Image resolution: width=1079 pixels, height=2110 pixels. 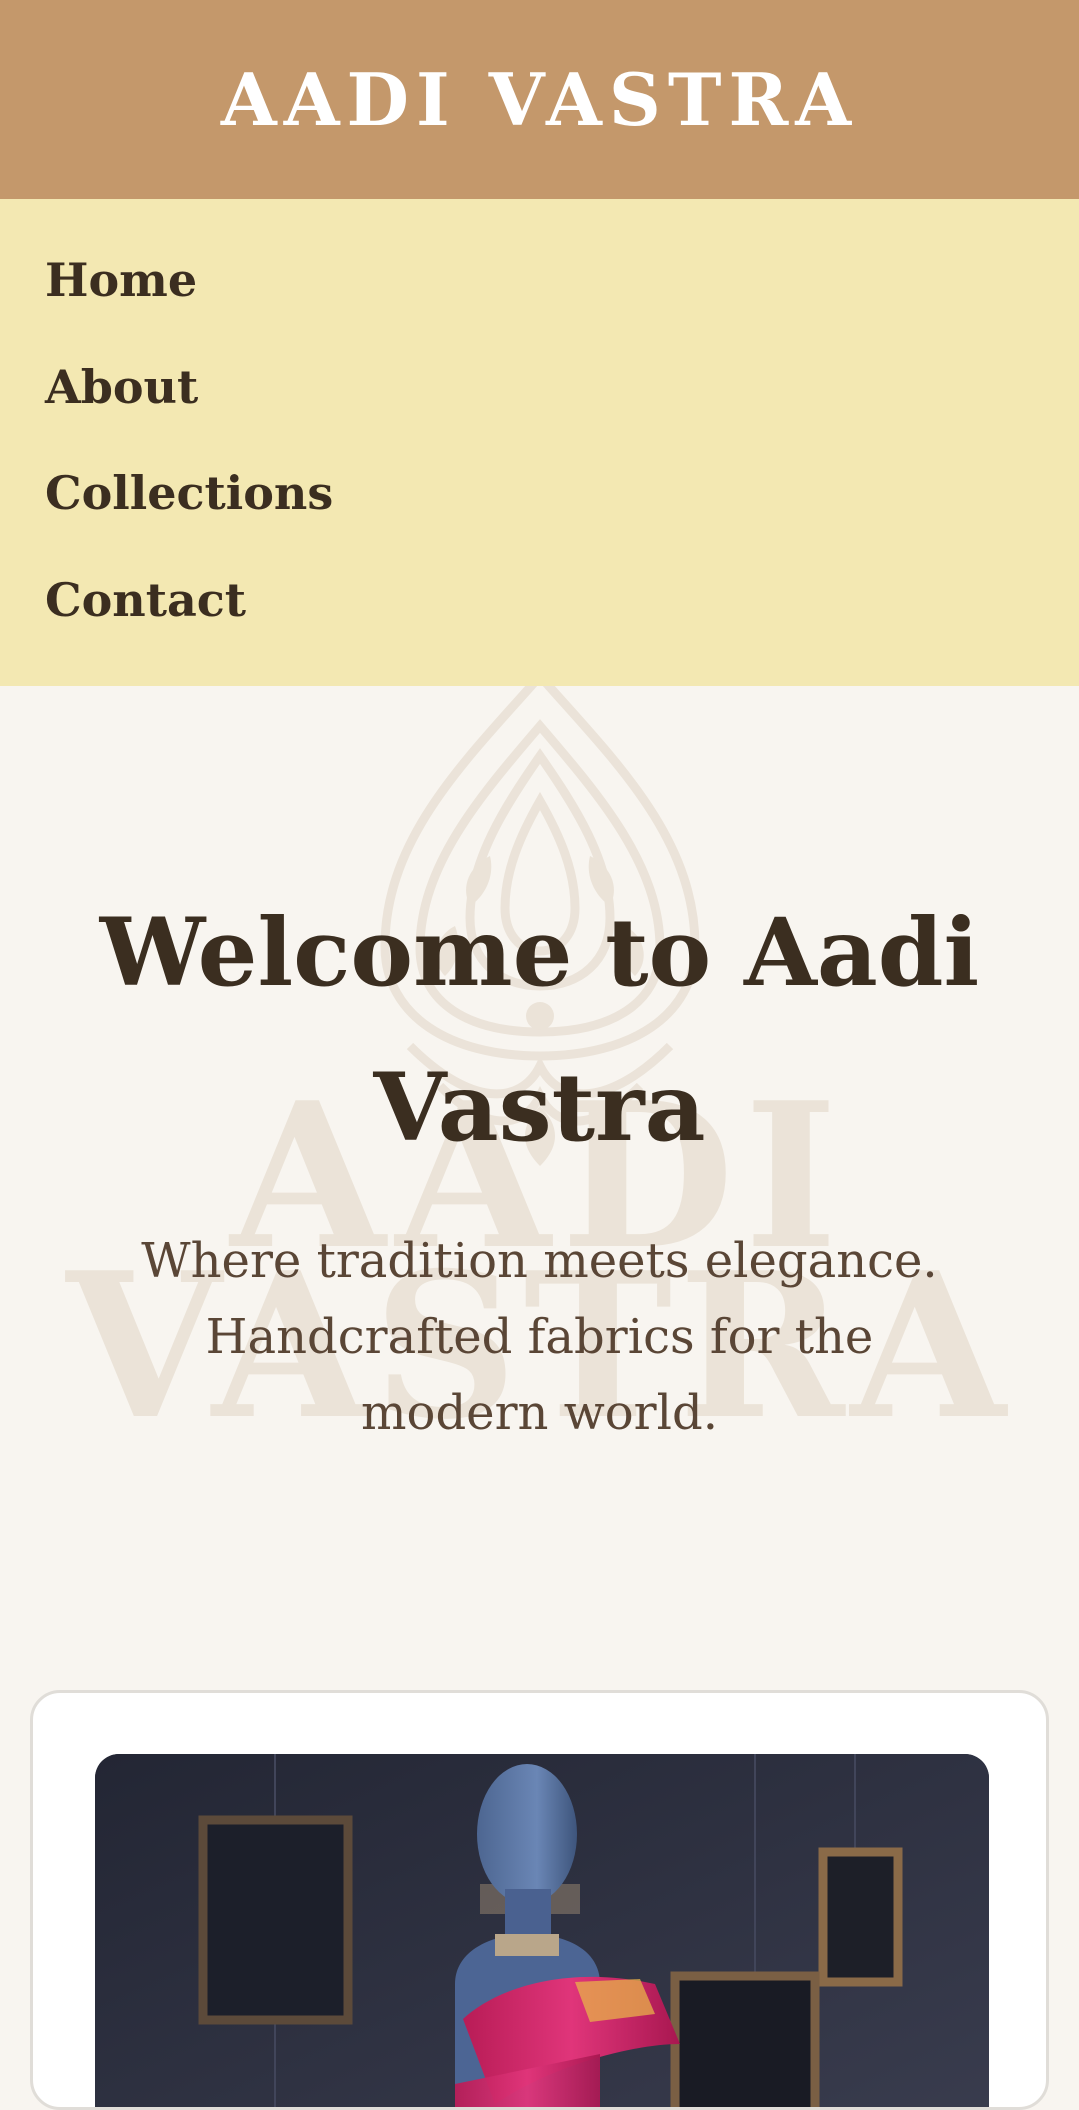 I want to click on mannequin-saree-image, so click(x=542, y=1930).